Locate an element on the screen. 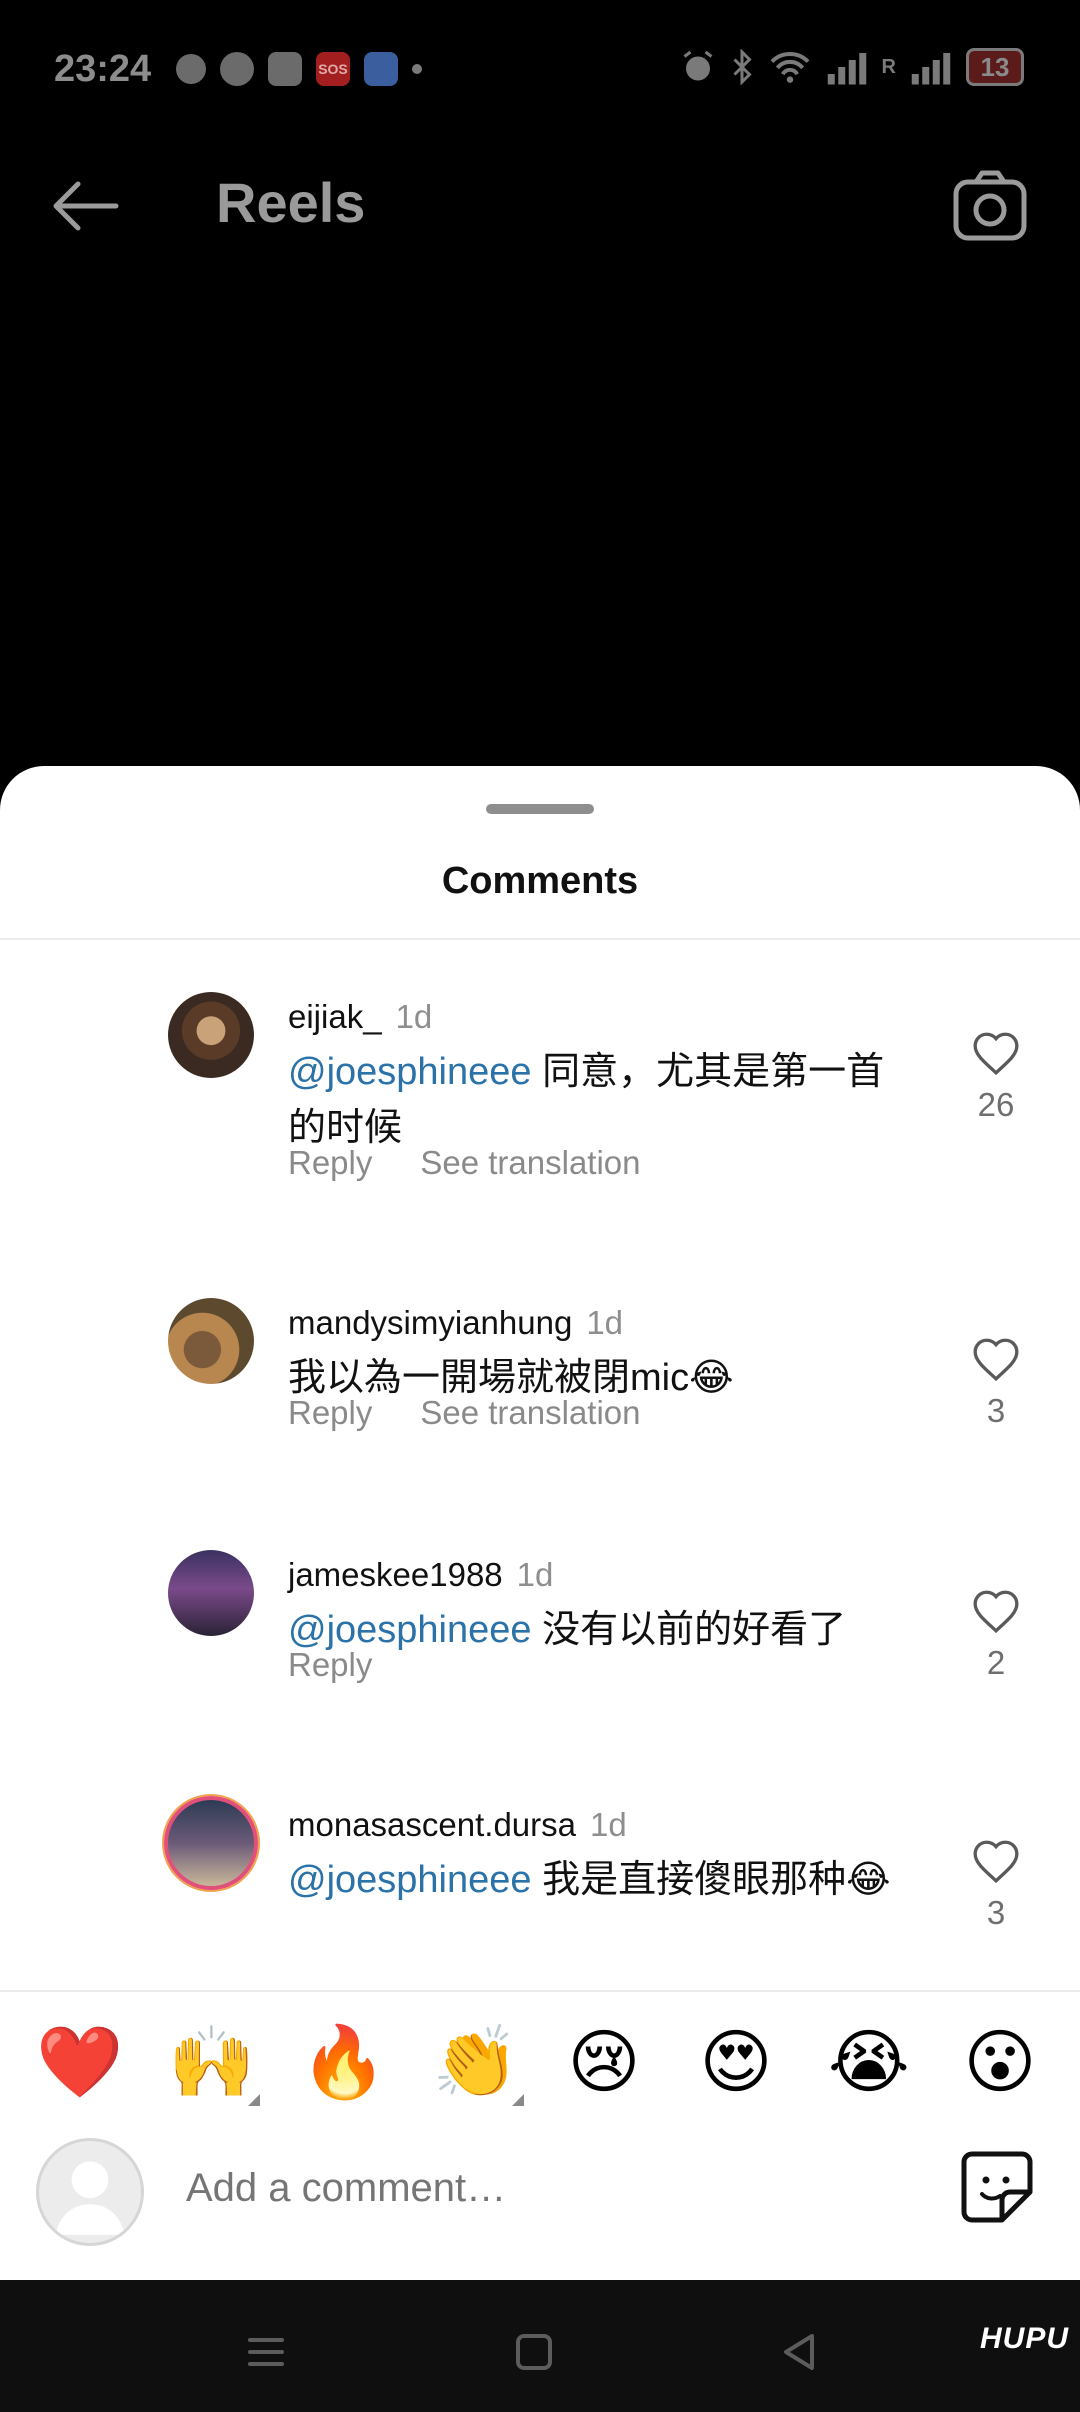 The height and width of the screenshot is (2412, 1080). bluetooth-icon is located at coordinates (742, 67).